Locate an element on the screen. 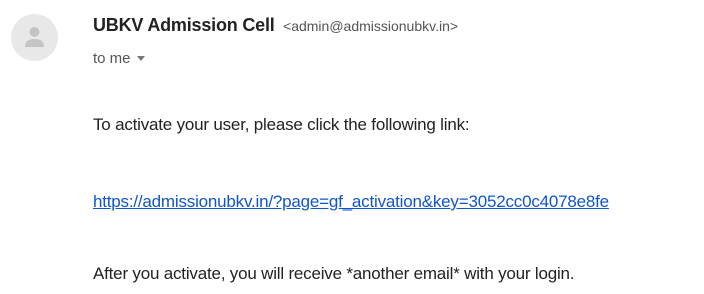 This screenshot has width=704, height=294. chevron-down-icon is located at coordinates (140, 58).